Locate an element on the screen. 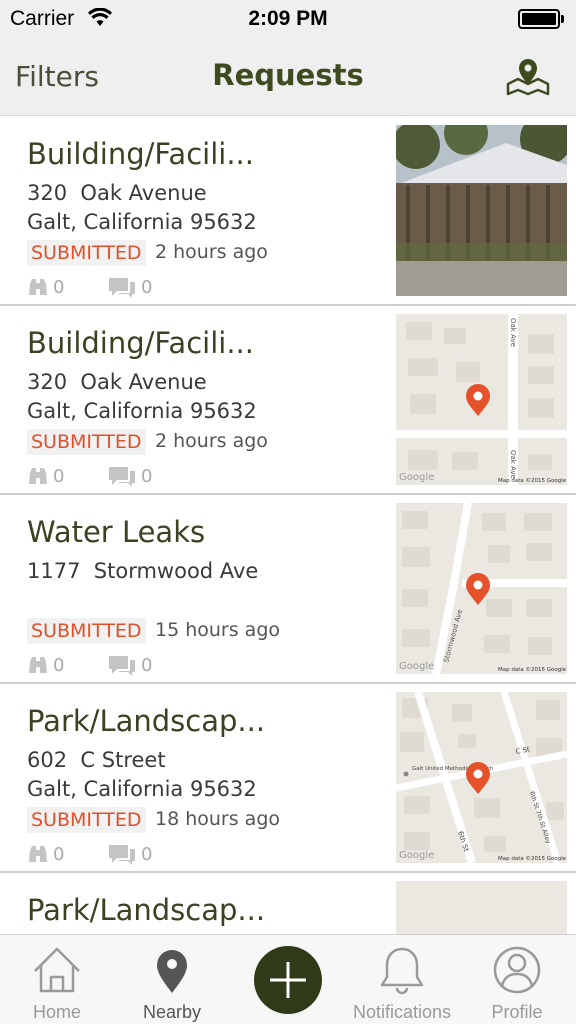 This screenshot has width=576, height=1024. profile-icon is located at coordinates (517, 970).